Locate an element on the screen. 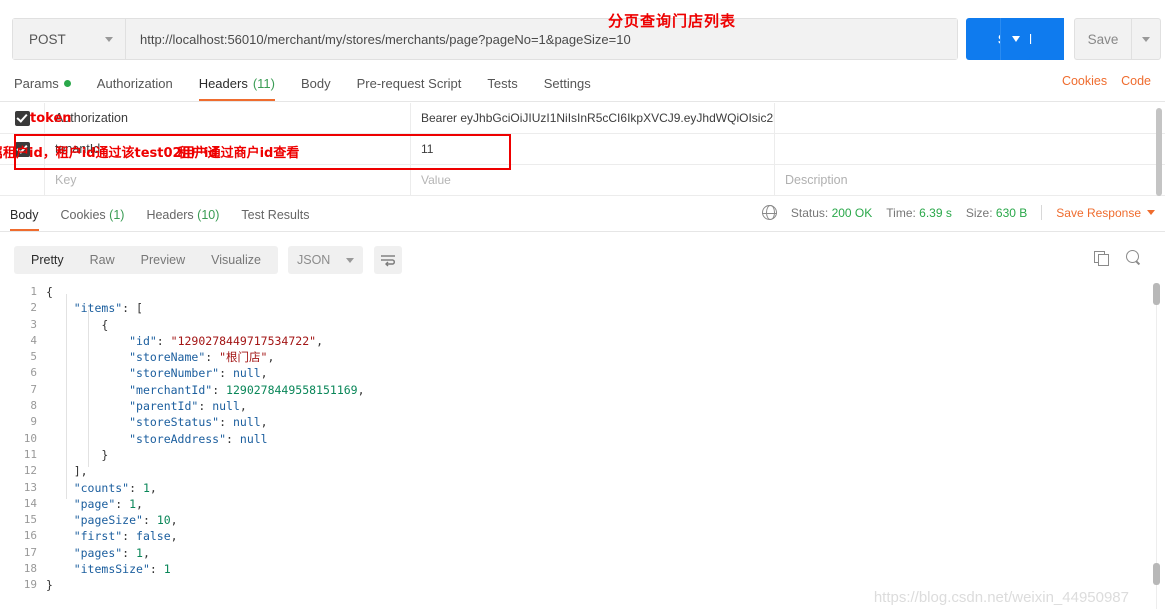  code-line: 15 "pageSize": 10, is located at coordinates (582, 520).